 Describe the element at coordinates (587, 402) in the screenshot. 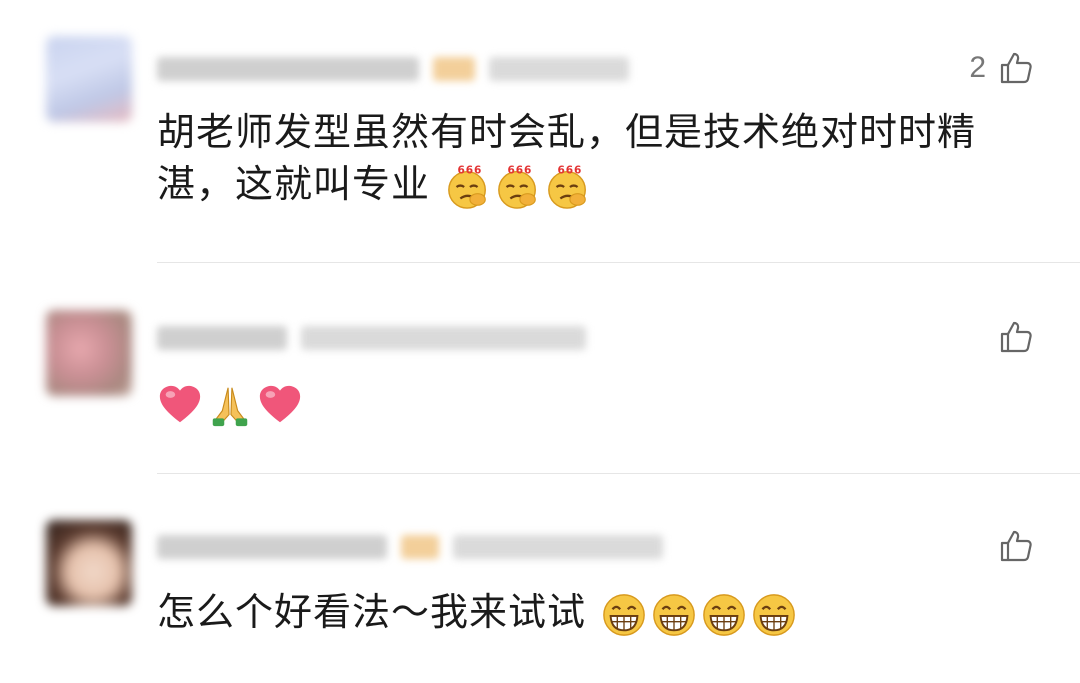

I see `comment-text` at that location.